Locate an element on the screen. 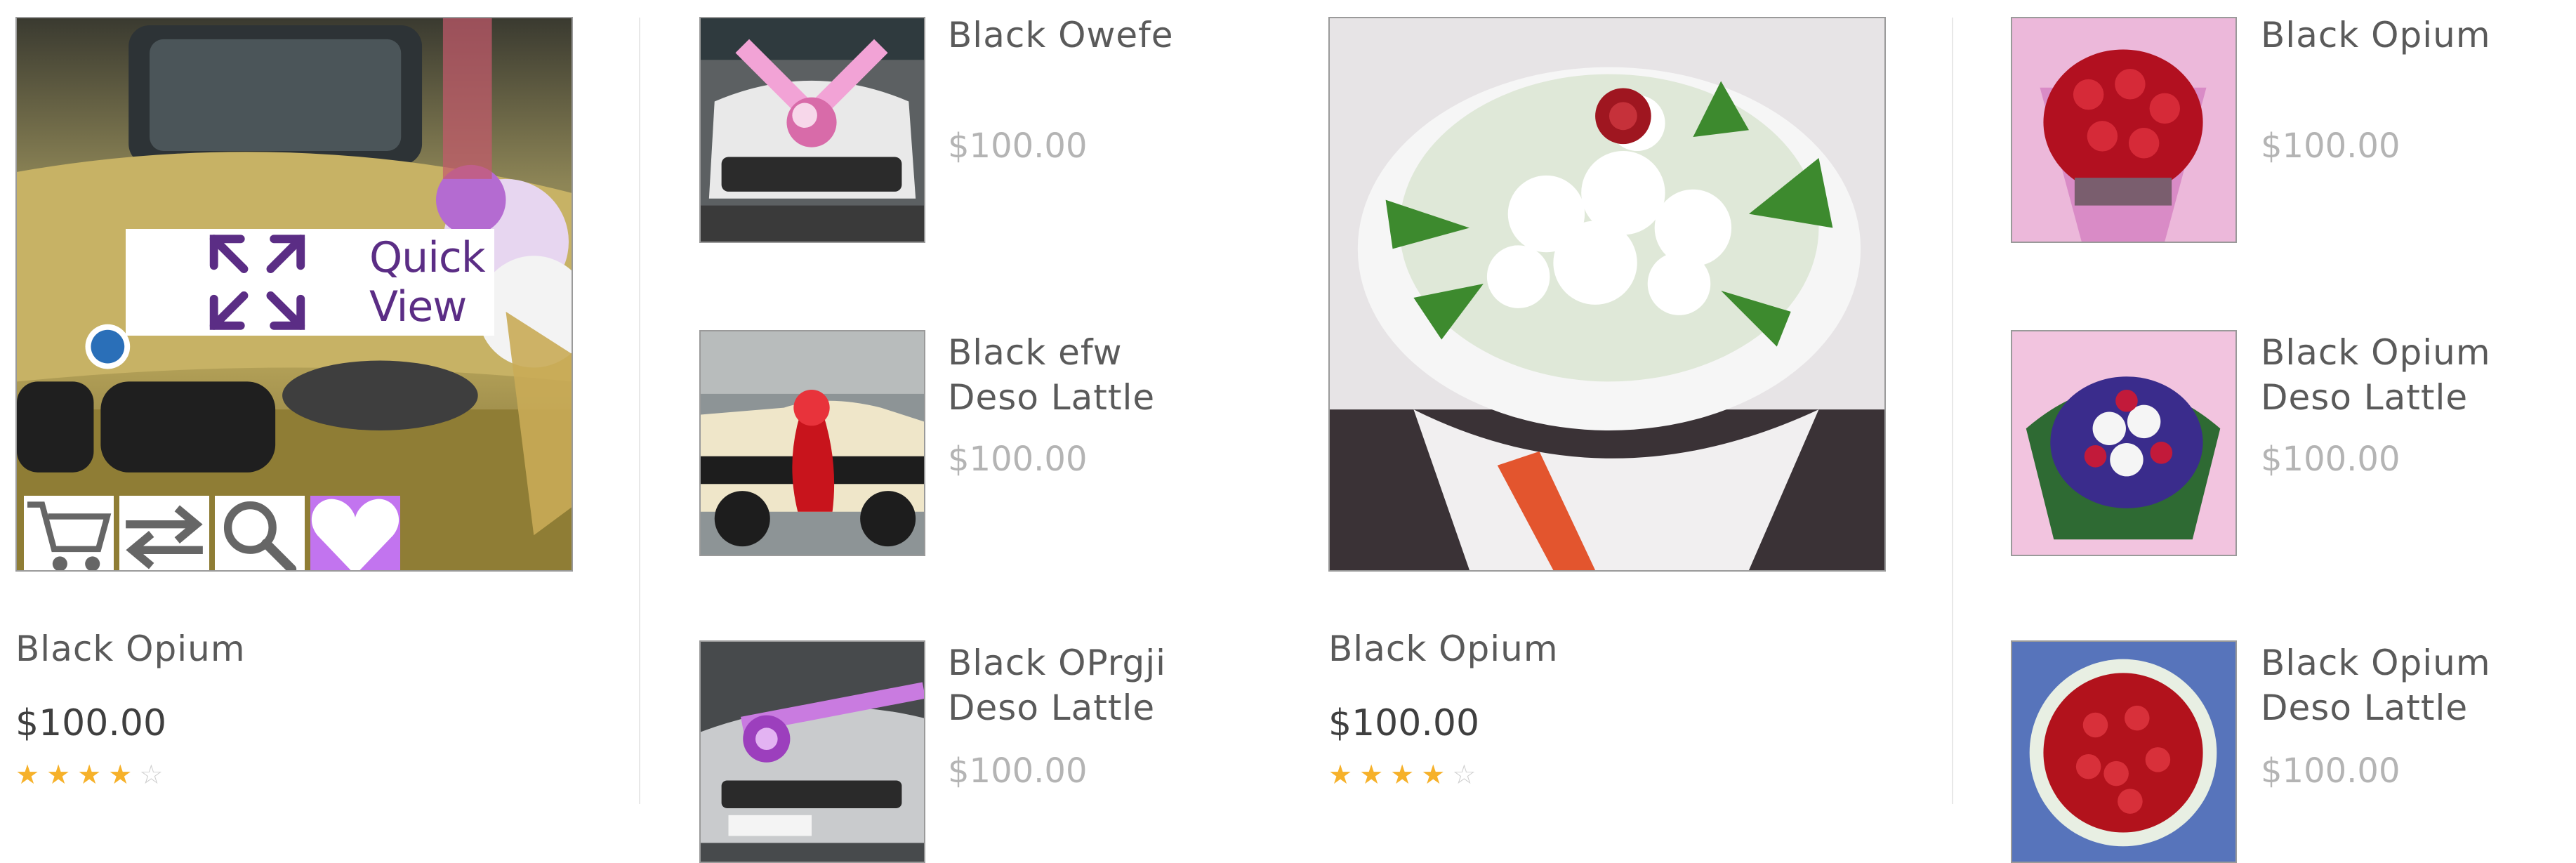 The image size is (2576, 863). round-red-bouquet-photo is located at coordinates (2123, 752).